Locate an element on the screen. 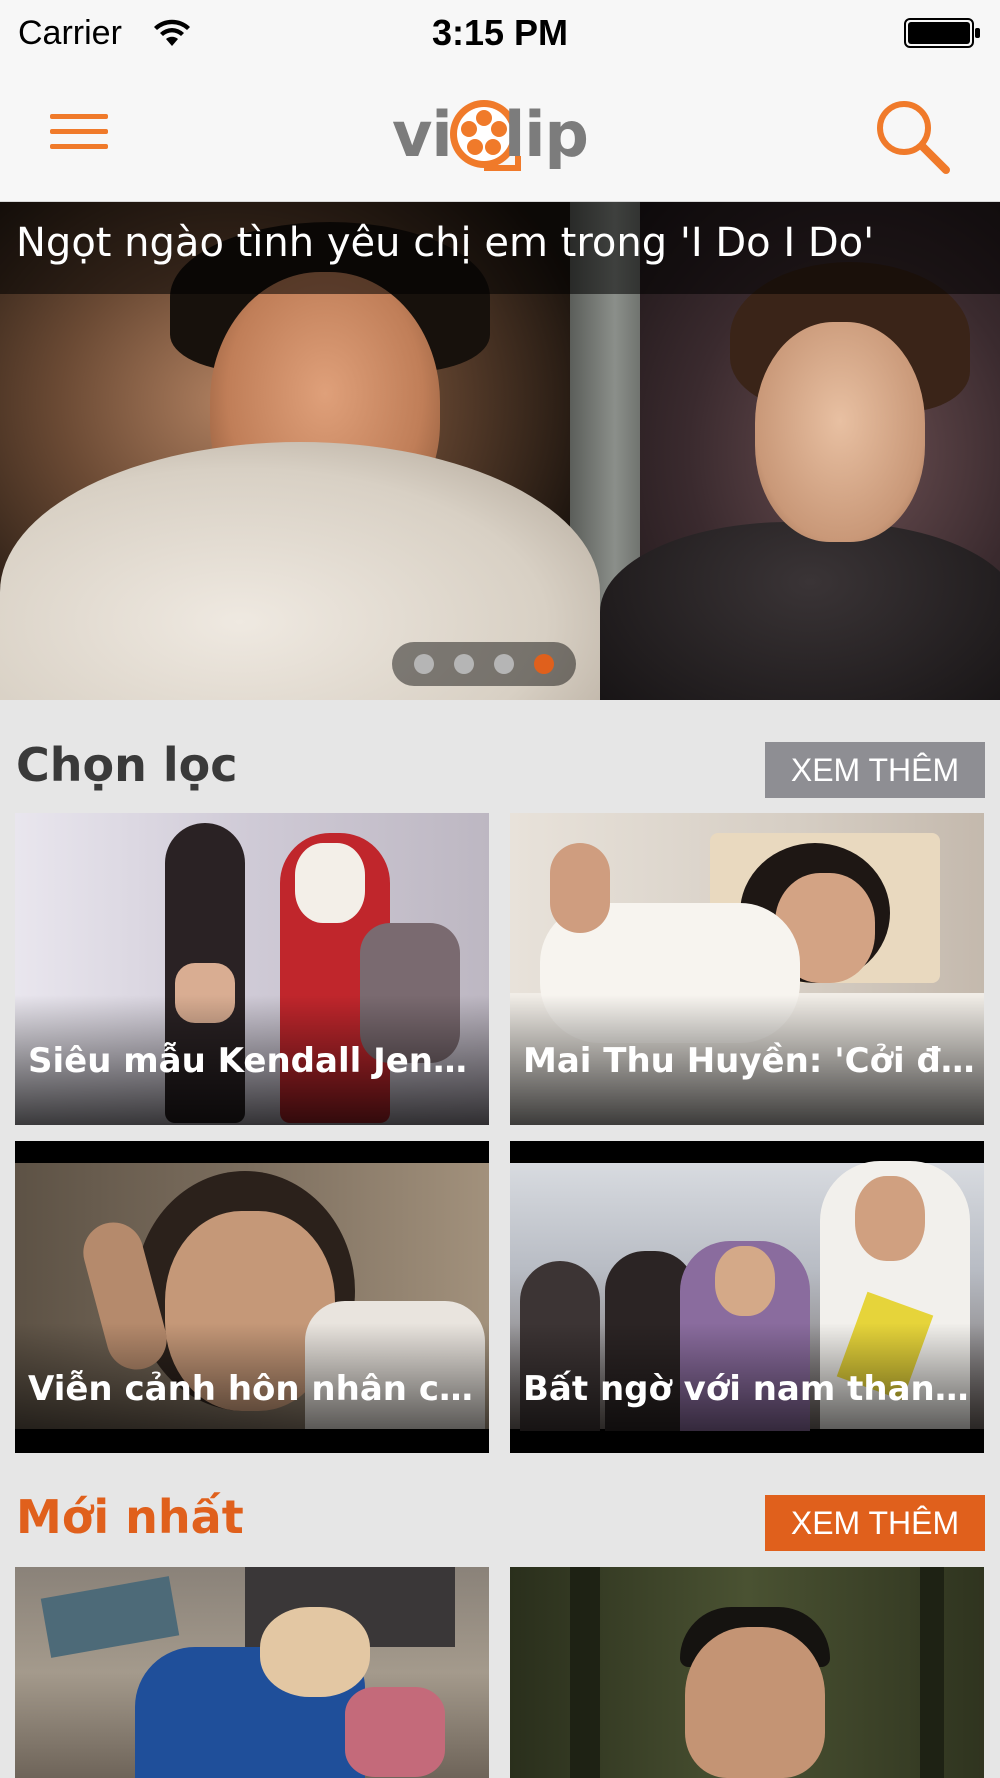  section-title-latest: Mới nhất is located at coordinates (130, 1517).